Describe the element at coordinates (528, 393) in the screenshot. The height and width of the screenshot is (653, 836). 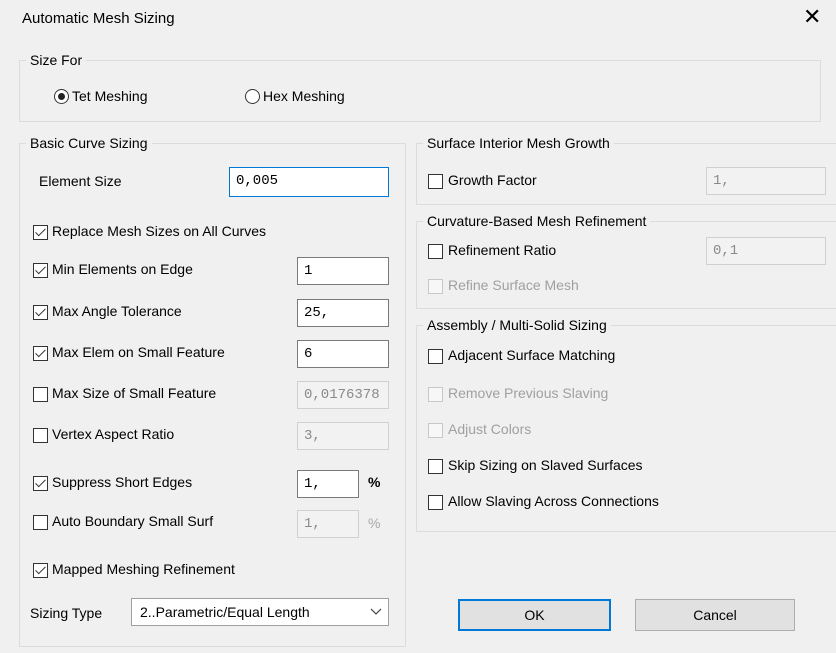
I see `remove-previous-slaving-label: Remove Previous Slaving` at that location.